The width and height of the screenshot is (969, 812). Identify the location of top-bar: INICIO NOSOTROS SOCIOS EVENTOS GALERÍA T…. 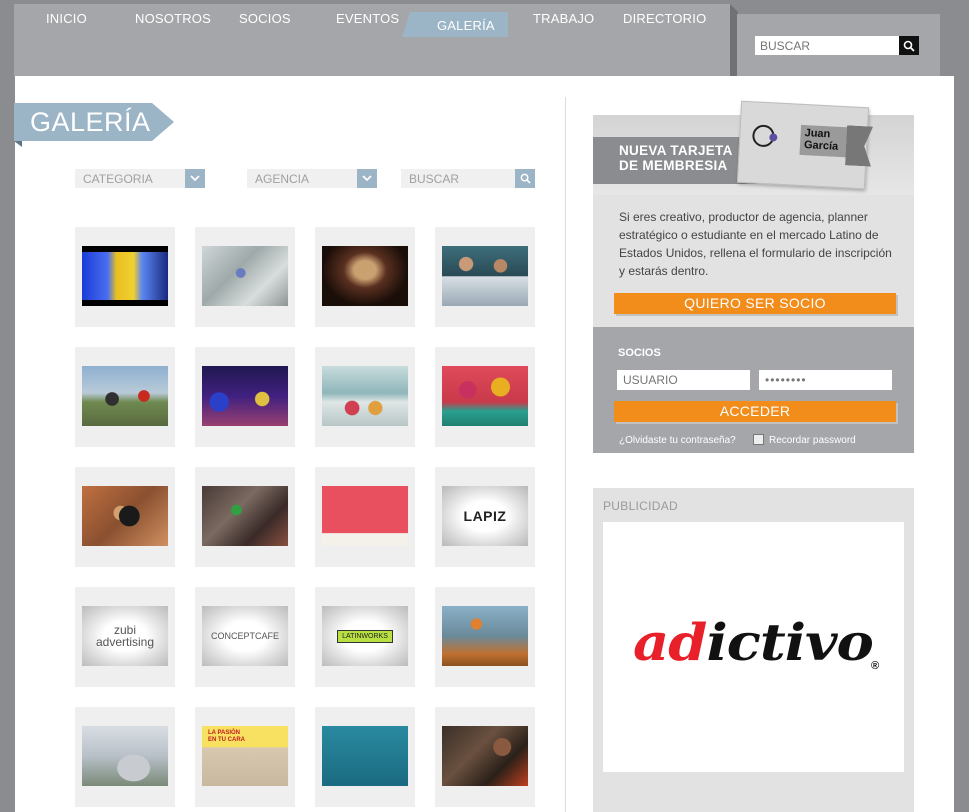
(484, 38).